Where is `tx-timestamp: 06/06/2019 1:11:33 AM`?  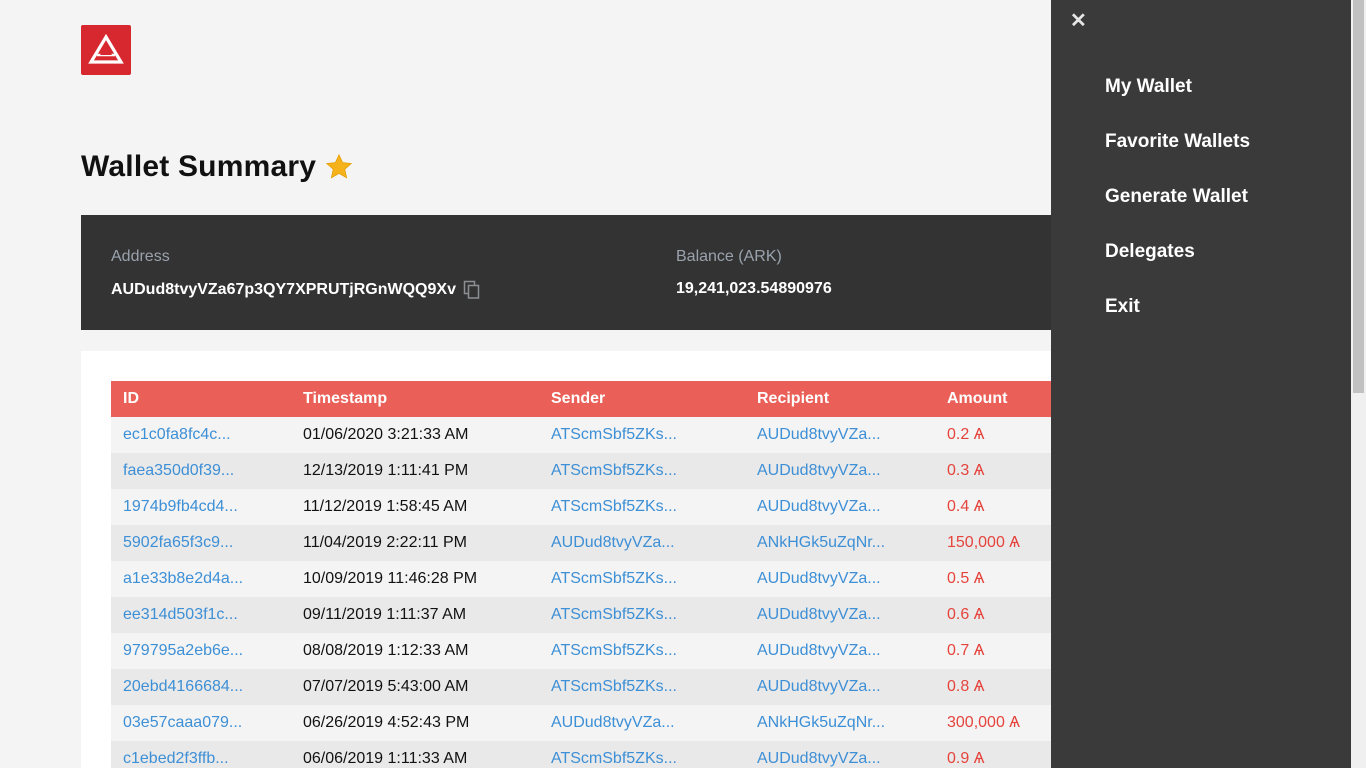 tx-timestamp: 06/06/2019 1:11:33 AM is located at coordinates (385, 758).